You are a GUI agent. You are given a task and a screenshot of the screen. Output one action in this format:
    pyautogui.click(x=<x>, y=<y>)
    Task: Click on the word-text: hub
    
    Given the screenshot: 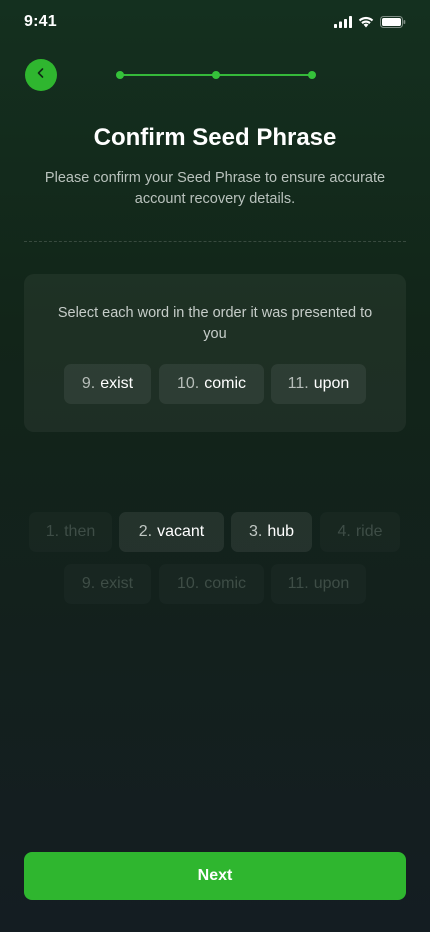 What is the action you would take?
    pyautogui.click(x=281, y=531)
    